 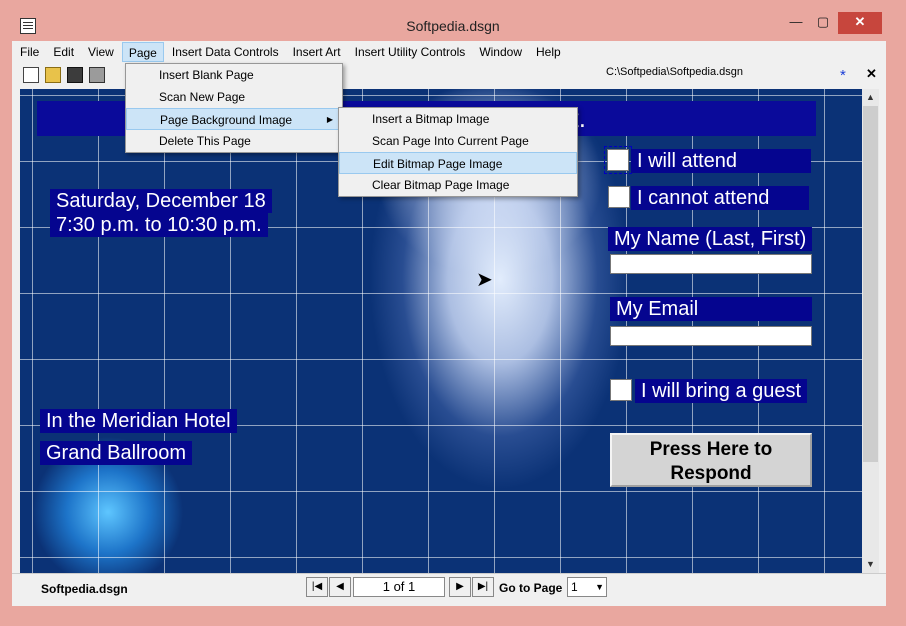 I want to click on scroll-thumb, so click(x=870, y=284).